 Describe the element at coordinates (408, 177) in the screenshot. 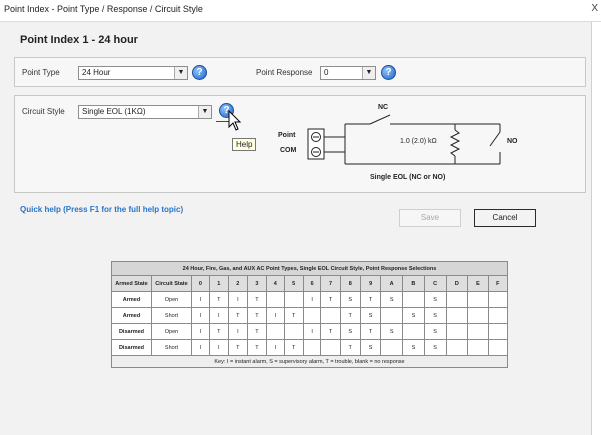

I see `diagram-caption: Single EOL (NC or NO)` at that location.